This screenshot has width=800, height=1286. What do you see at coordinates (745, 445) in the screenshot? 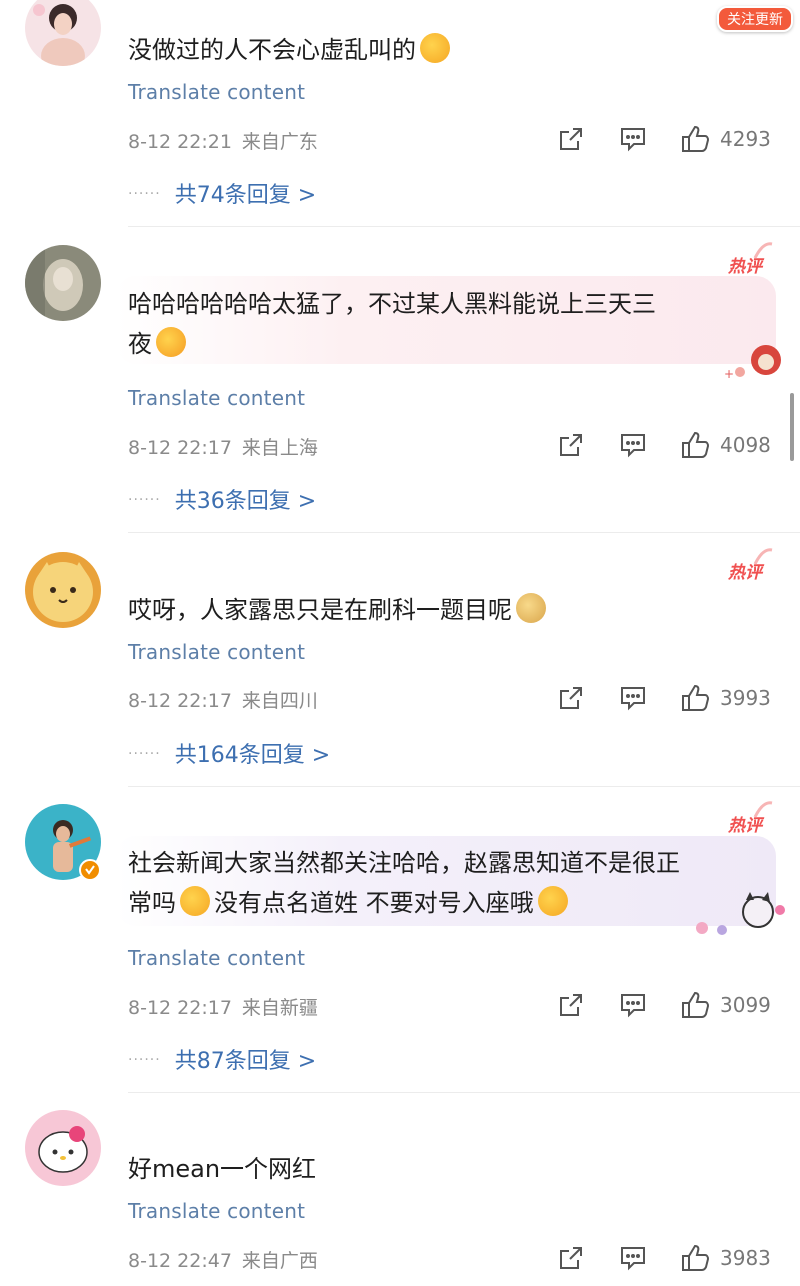
I see `like-count: 4098` at bounding box center [745, 445].